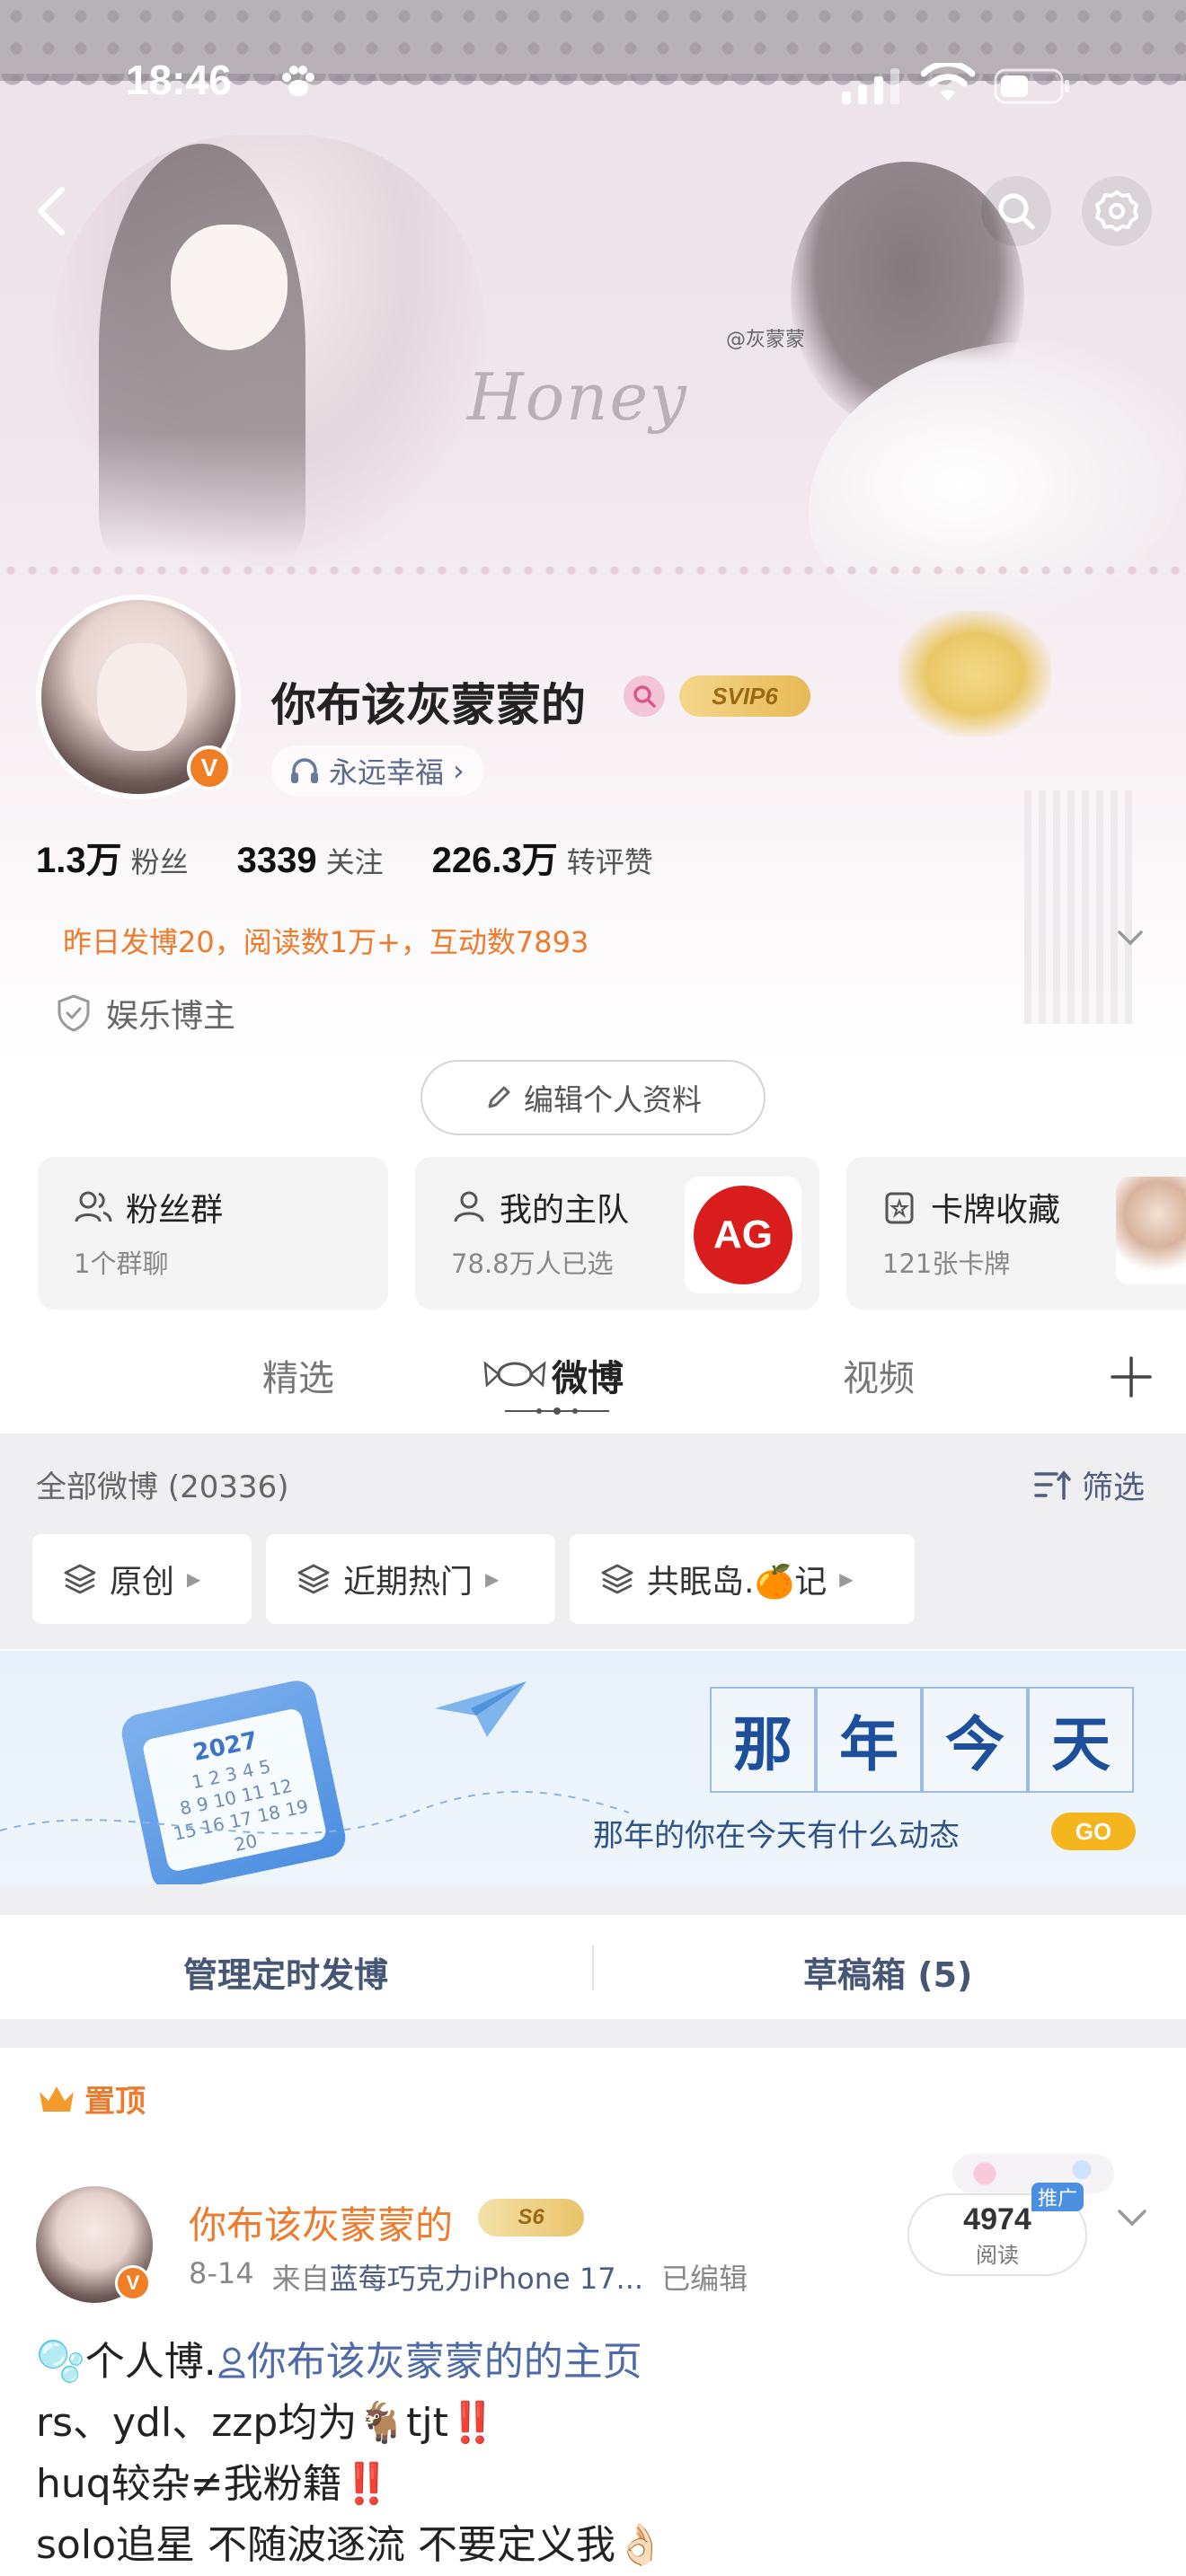  What do you see at coordinates (60, 2362) in the screenshot?
I see `bubble-emoji: 🫧` at bounding box center [60, 2362].